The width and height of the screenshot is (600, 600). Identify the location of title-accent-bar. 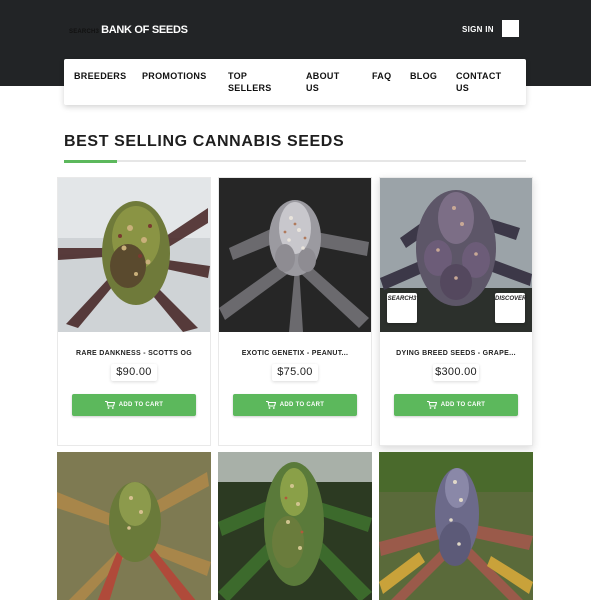
(90, 161).